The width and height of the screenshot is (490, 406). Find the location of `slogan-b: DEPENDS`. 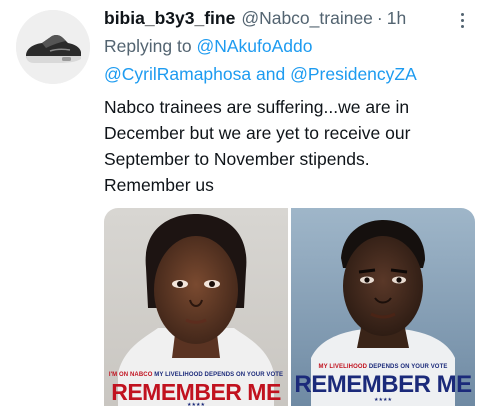

slogan-b: DEPENDS is located at coordinates (383, 367).